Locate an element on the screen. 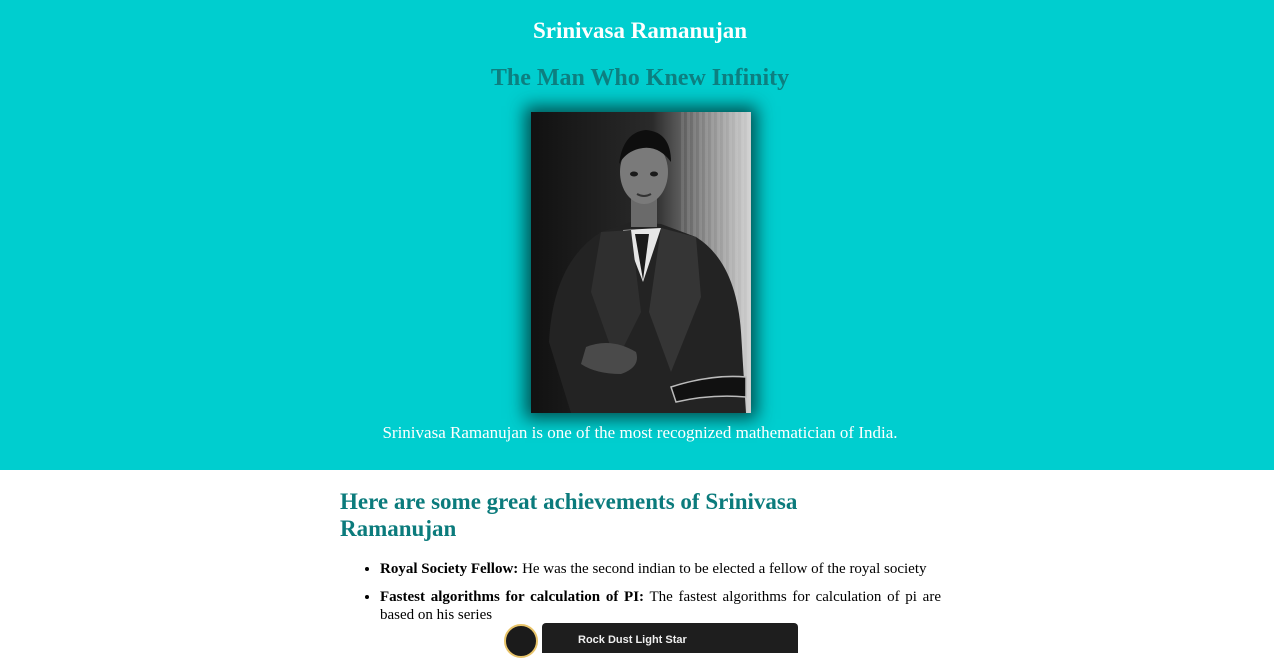 The height and width of the screenshot is (658, 1274). media-player-bar: Rock Dust Light Star is located at coordinates (670, 638).